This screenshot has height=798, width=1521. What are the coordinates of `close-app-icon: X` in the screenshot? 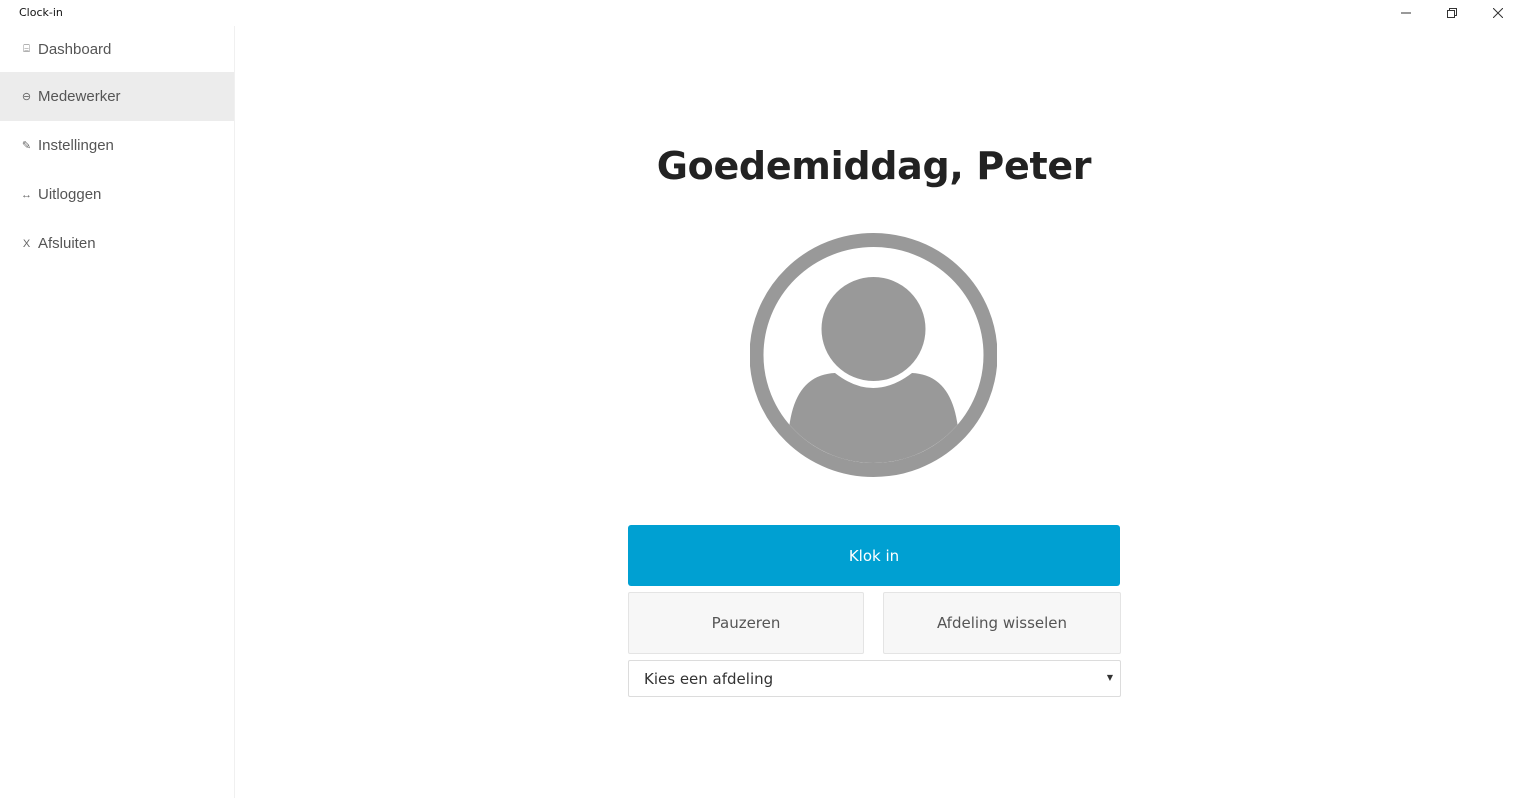 It's located at (26, 243).